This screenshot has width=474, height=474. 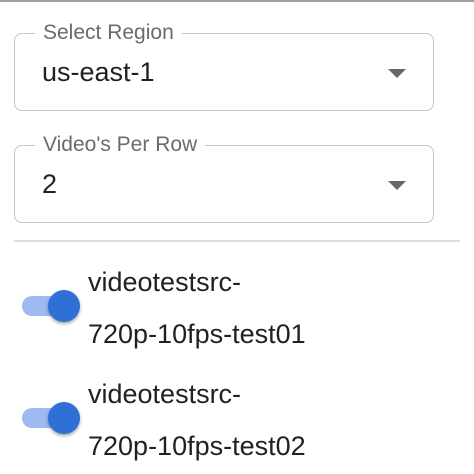 I want to click on region-select-value: us-east-1, so click(x=98, y=72).